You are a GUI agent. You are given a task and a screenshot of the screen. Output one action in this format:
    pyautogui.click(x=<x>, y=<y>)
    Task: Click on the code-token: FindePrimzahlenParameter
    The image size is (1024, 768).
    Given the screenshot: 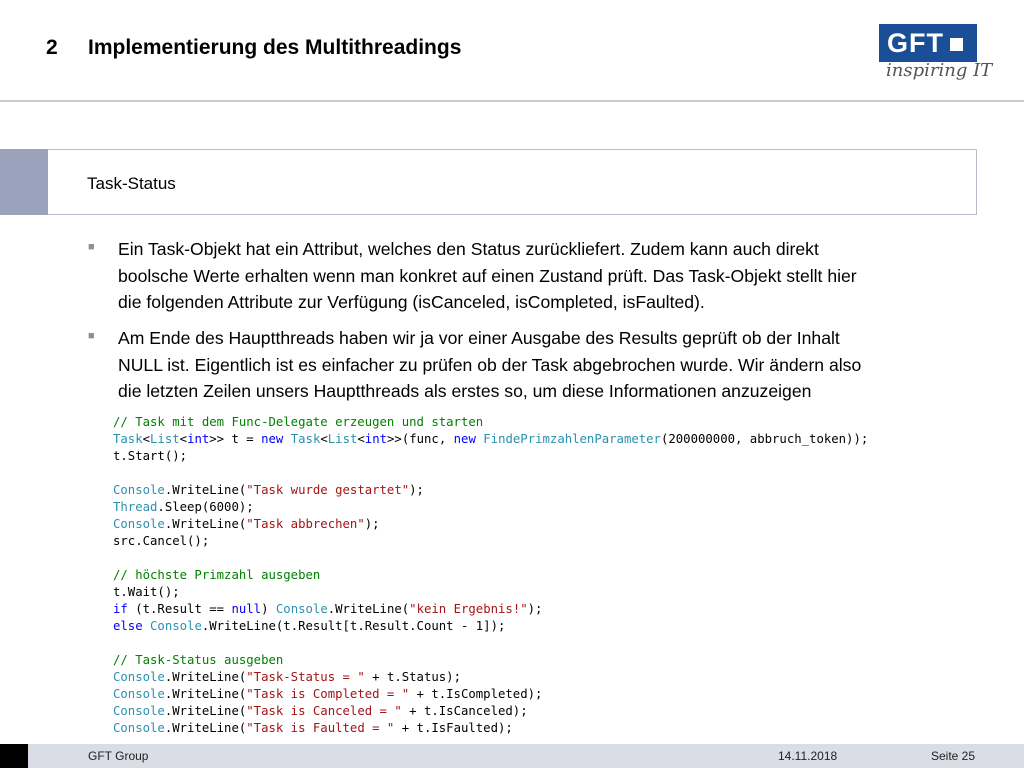 What is the action you would take?
    pyautogui.click(x=572, y=439)
    